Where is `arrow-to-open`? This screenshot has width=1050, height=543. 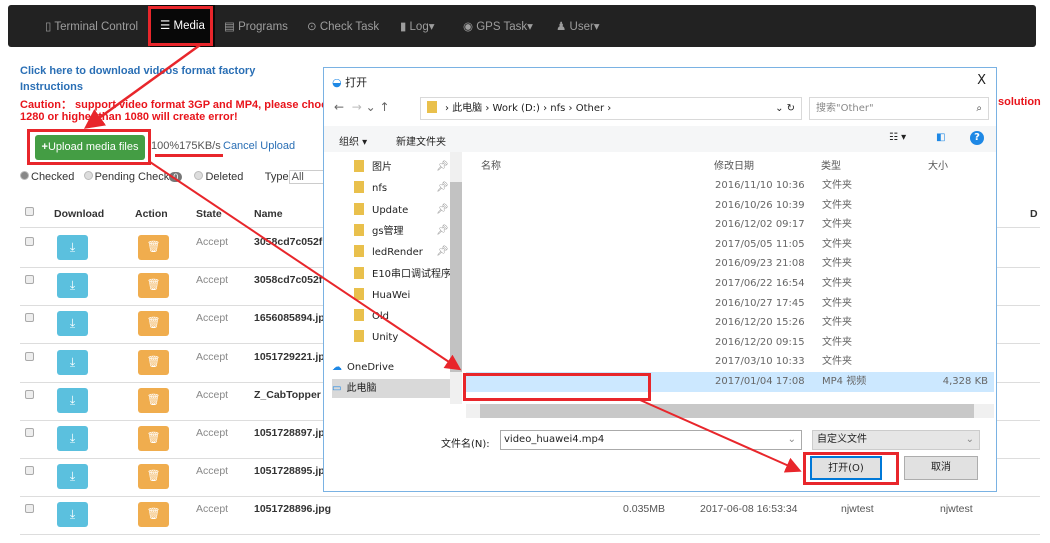
arrow-to-open is located at coordinates (720, 436).